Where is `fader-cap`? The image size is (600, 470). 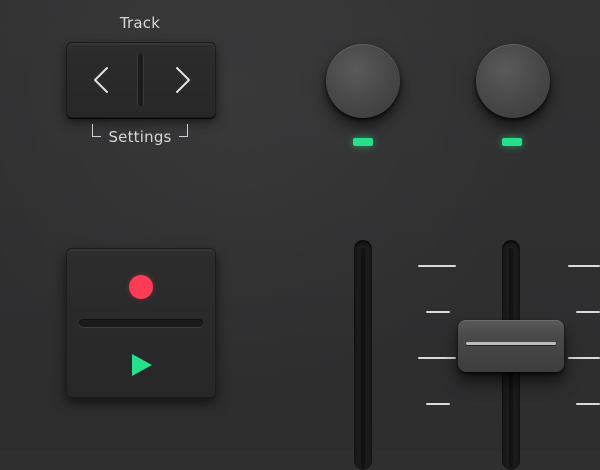
fader-cap is located at coordinates (511, 346).